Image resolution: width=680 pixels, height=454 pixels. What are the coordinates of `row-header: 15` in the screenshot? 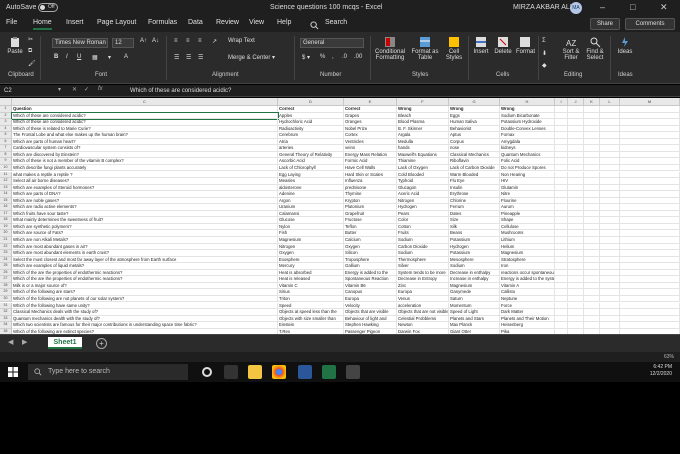 It's located at (6, 201).